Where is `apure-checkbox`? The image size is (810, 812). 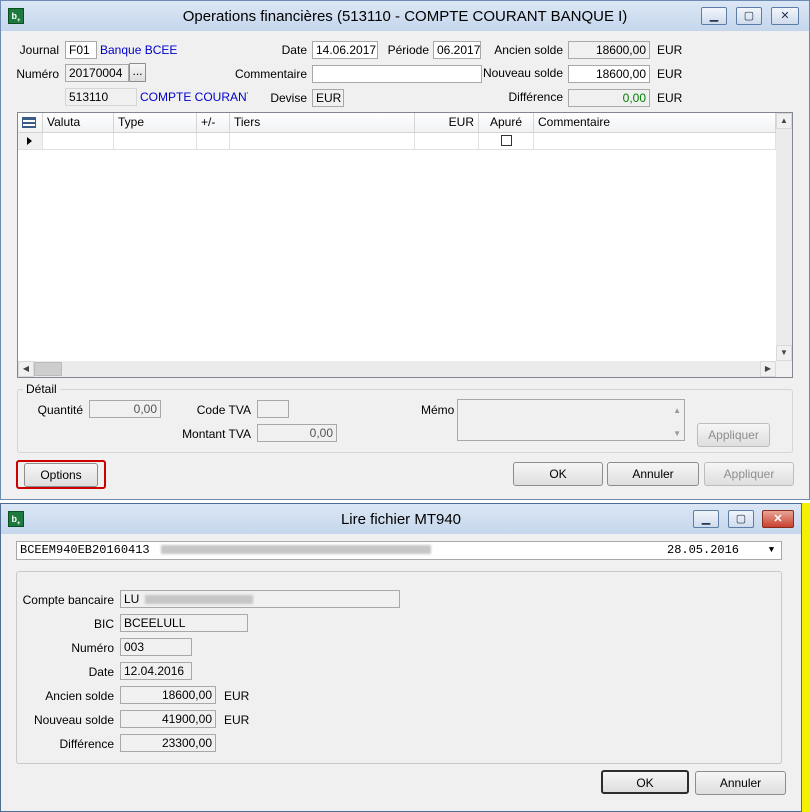 apure-checkbox is located at coordinates (506, 140).